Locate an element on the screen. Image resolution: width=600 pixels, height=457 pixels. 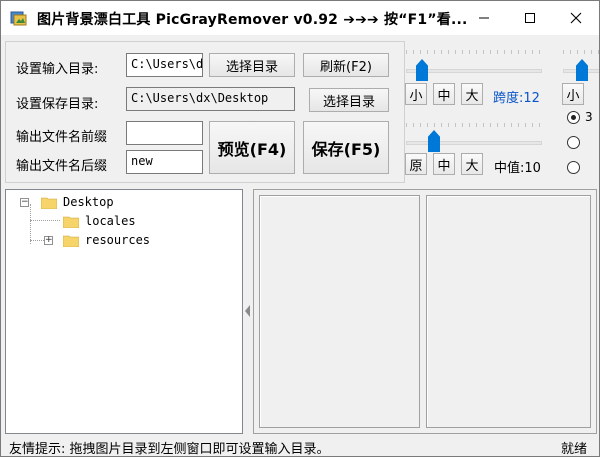
option-radio-1-label: 3 is located at coordinates (589, 117).